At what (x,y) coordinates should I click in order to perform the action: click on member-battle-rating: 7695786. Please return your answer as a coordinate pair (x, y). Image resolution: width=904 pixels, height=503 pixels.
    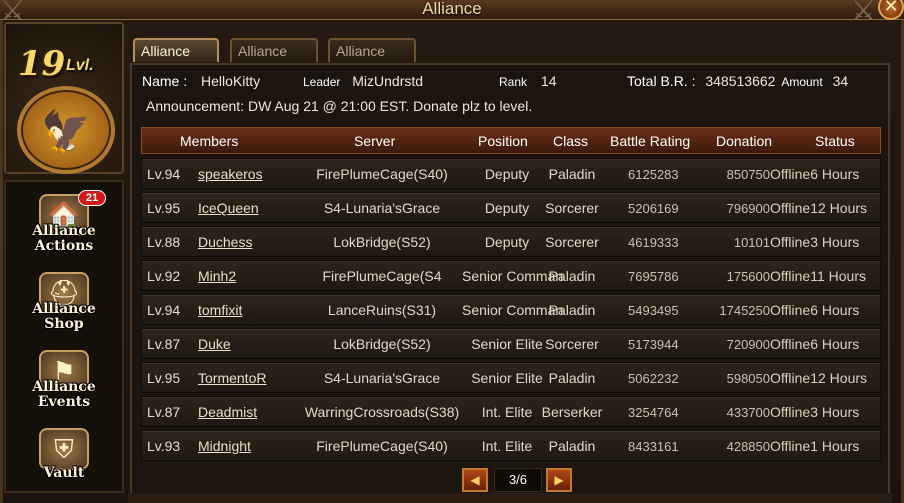
    Looking at the image, I should click on (653, 276).